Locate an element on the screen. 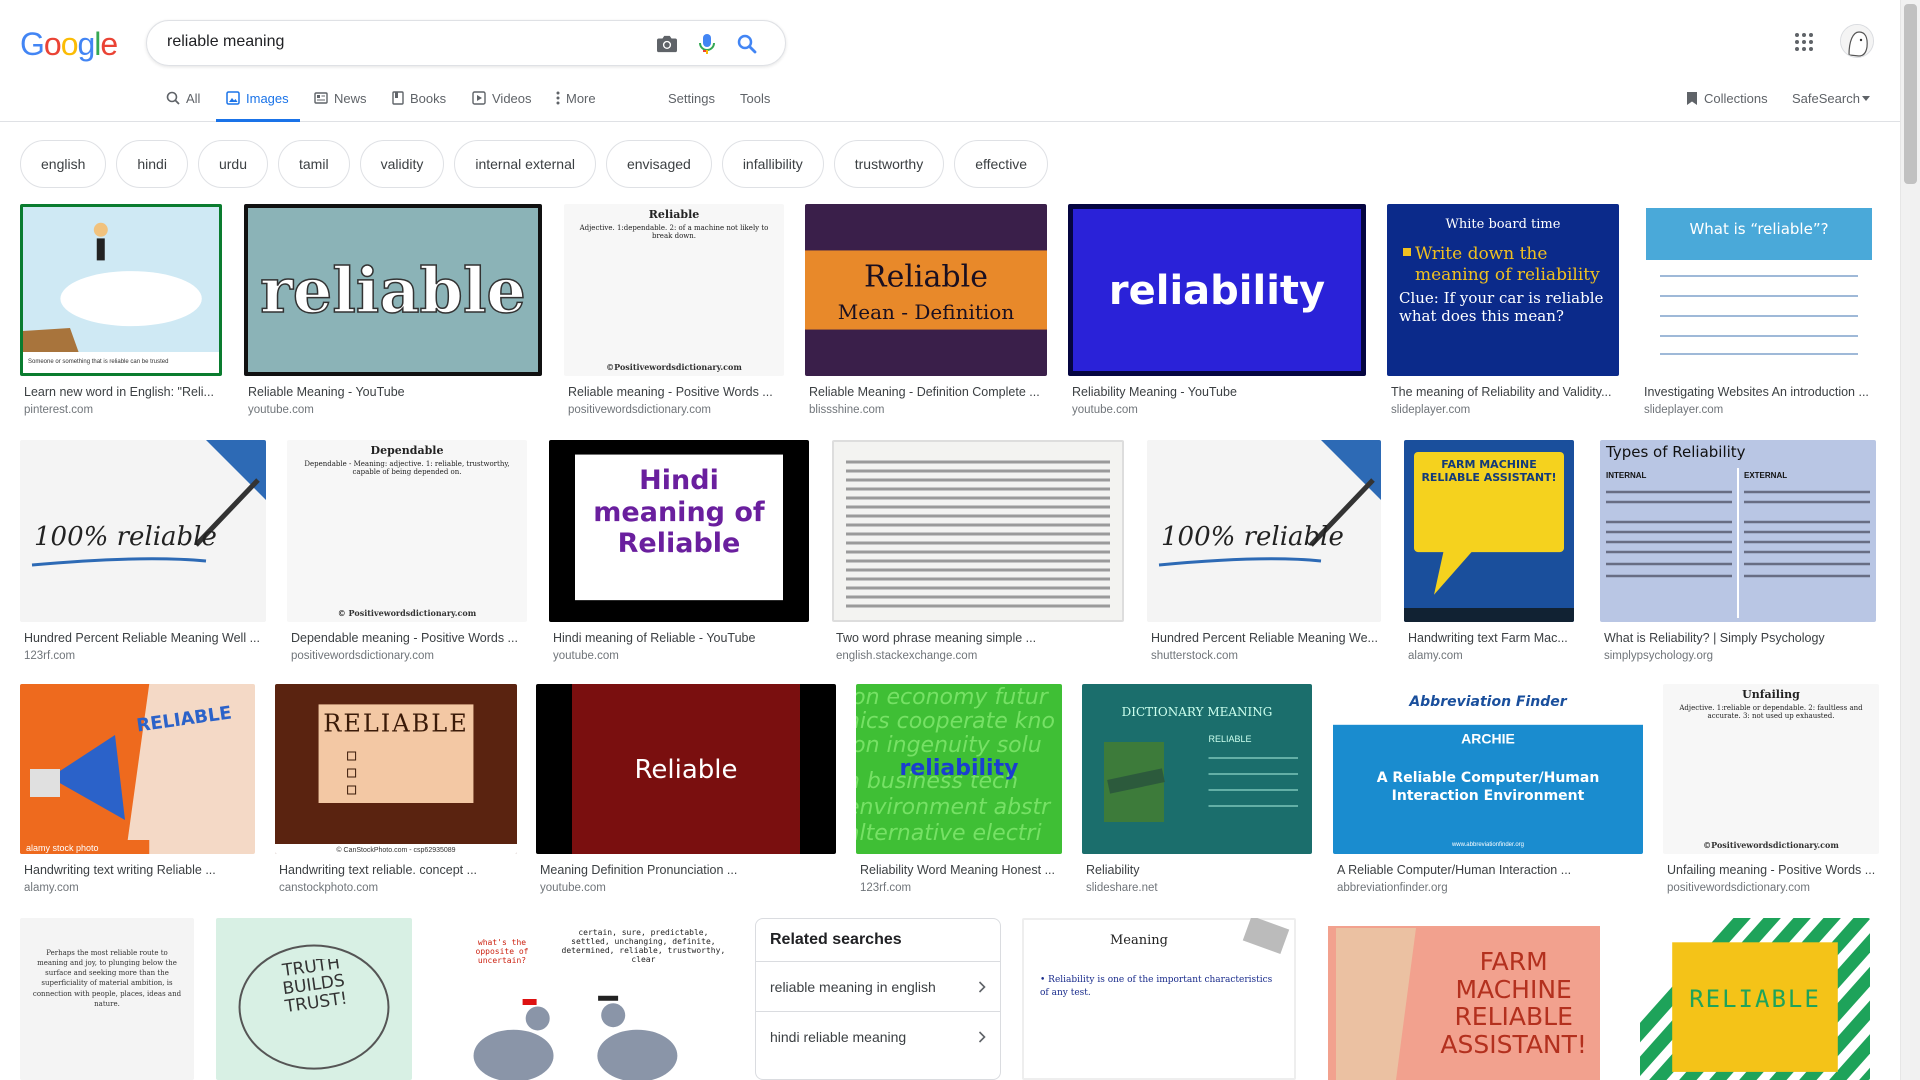 This screenshot has height=1080, width=1920. tab-news: News is located at coordinates (340, 104).